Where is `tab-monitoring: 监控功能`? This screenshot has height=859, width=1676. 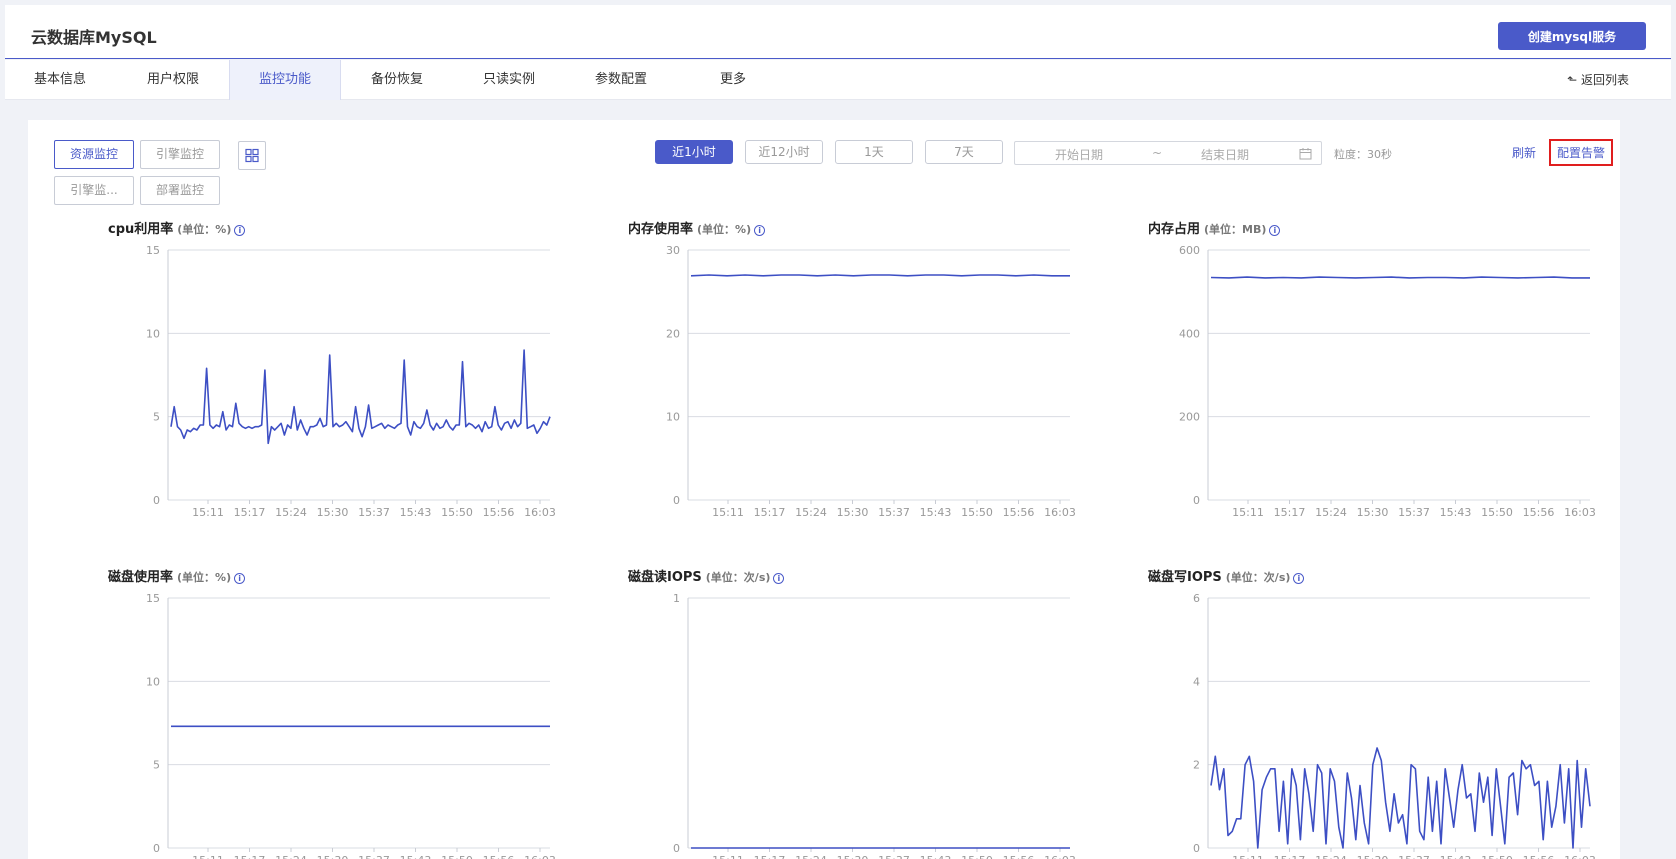 tab-monitoring: 监控功能 is located at coordinates (285, 80).